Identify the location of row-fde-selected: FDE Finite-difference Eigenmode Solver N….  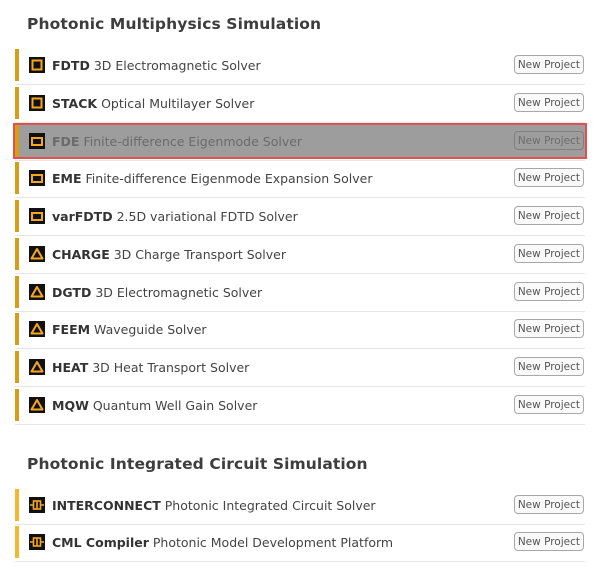
(300, 142).